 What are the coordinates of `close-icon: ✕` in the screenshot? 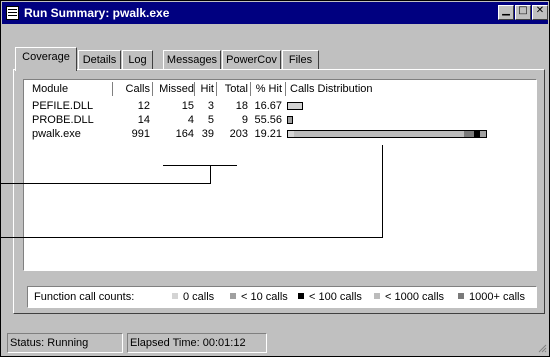 It's located at (540, 10).